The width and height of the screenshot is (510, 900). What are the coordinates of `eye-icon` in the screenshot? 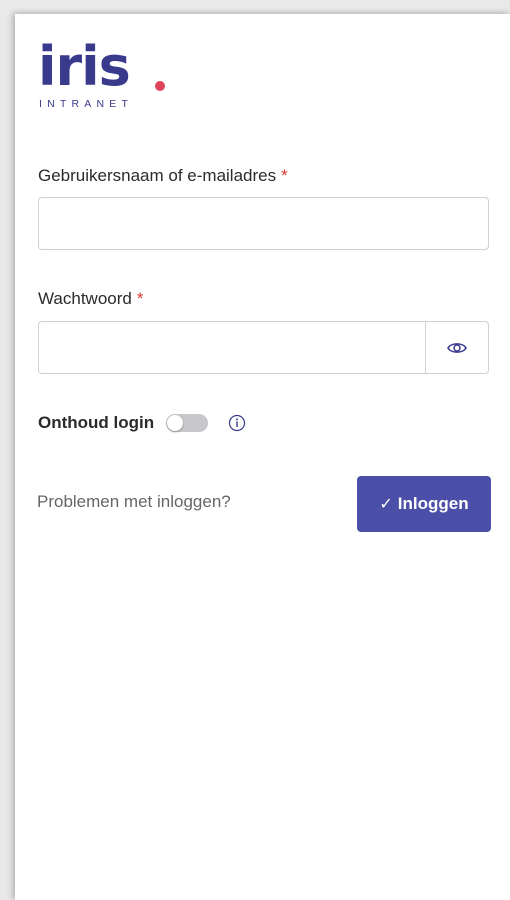 It's located at (457, 347).